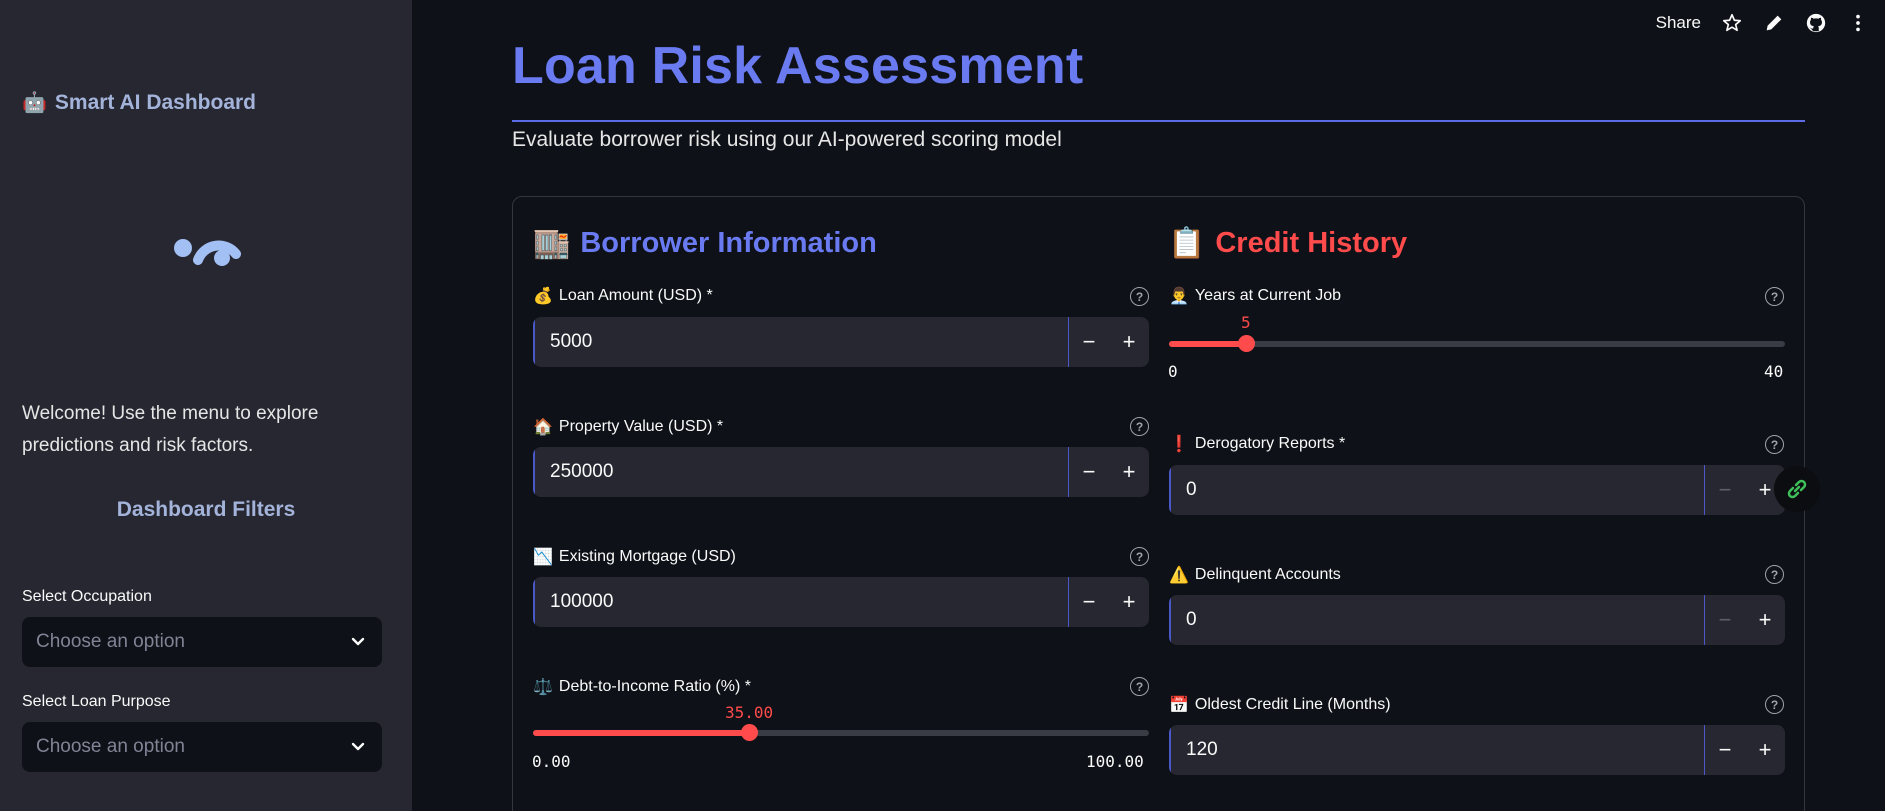  What do you see at coordinates (801, 472) in the screenshot?
I see `property-value-value: 250000` at bounding box center [801, 472].